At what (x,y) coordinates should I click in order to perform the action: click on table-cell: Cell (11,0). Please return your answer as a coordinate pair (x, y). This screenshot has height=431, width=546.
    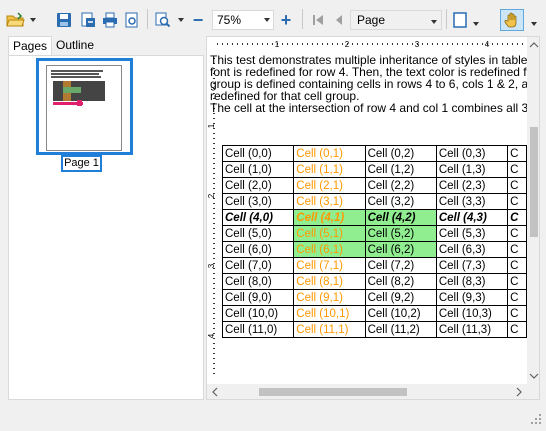
    Looking at the image, I should click on (258, 329).